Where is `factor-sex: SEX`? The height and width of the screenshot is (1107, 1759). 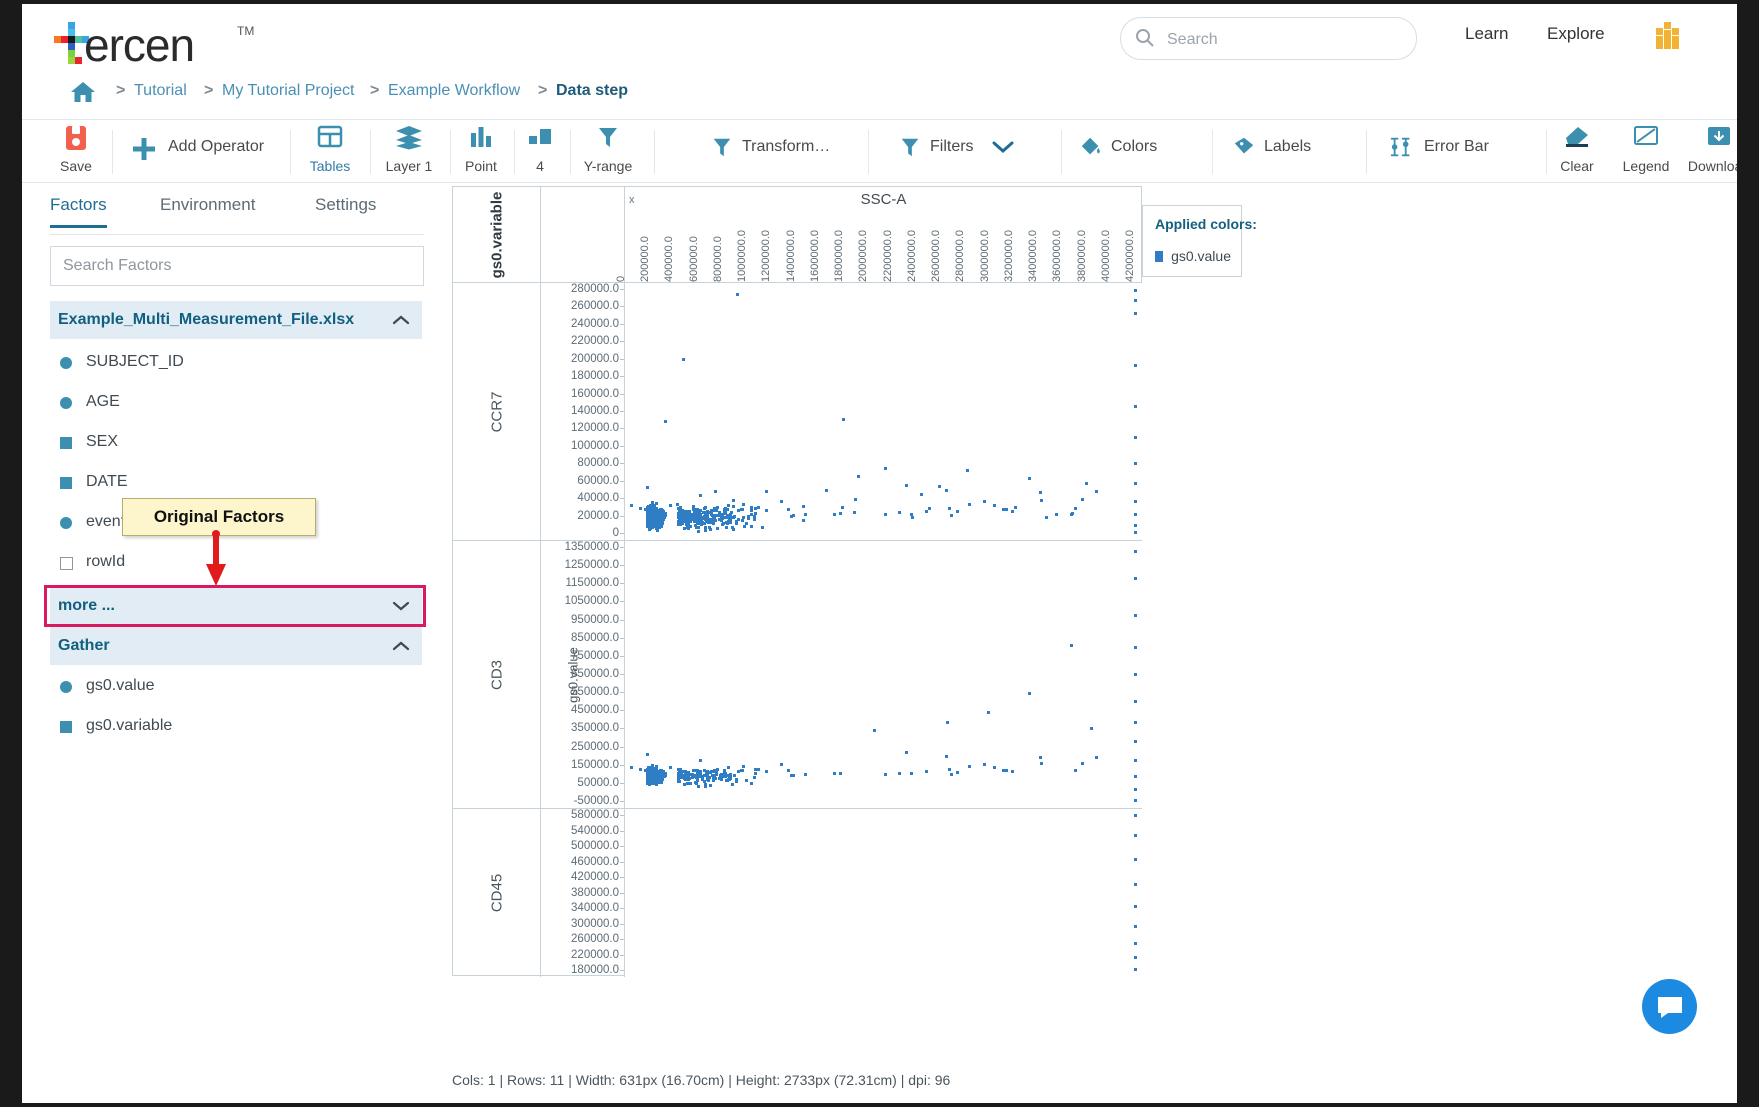
factor-sex: SEX is located at coordinates (236, 443).